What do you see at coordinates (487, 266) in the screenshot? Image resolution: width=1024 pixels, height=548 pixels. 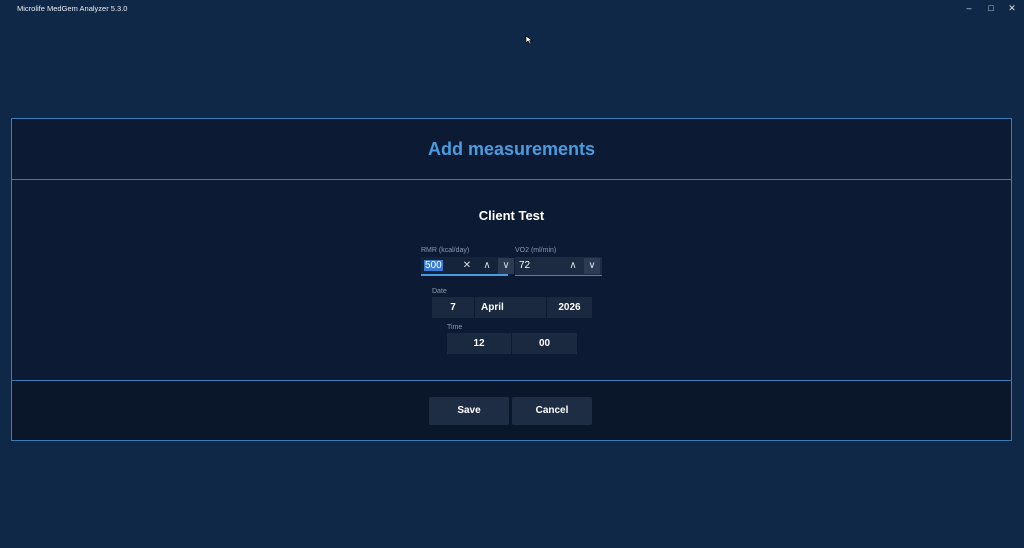 I see `rmr-up-icon: ∧` at bounding box center [487, 266].